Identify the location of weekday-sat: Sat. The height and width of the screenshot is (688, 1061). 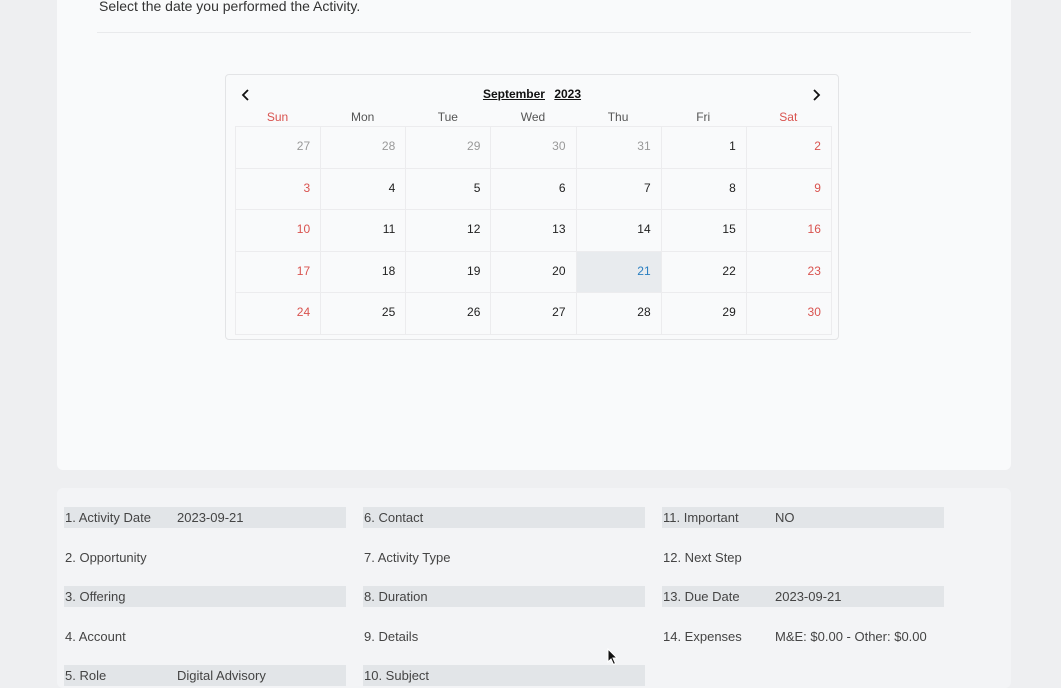
(788, 117).